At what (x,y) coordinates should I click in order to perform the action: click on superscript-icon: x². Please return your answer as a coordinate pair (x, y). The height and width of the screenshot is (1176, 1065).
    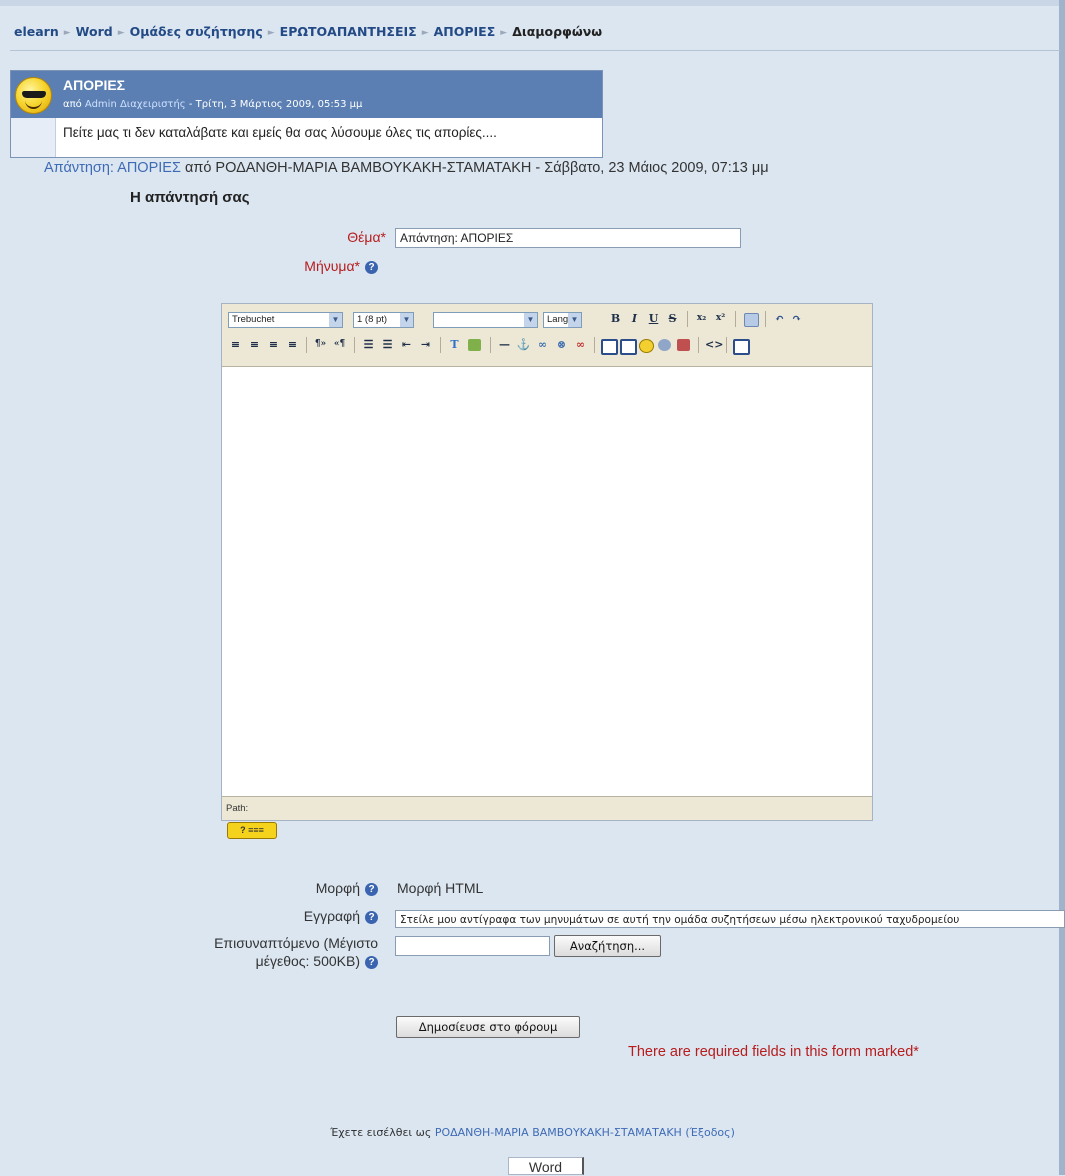
    Looking at the image, I should click on (720, 318).